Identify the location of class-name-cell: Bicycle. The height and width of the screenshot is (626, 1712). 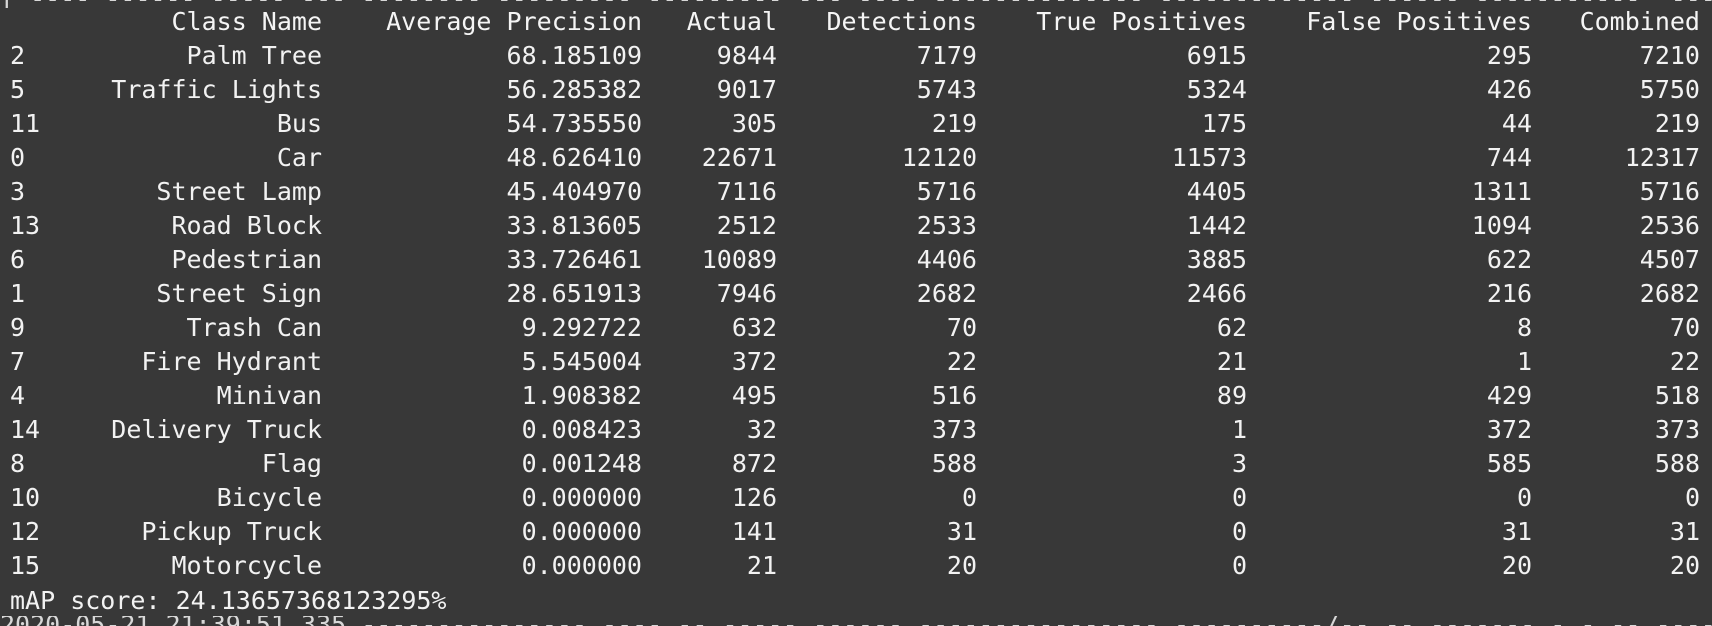
(269, 497).